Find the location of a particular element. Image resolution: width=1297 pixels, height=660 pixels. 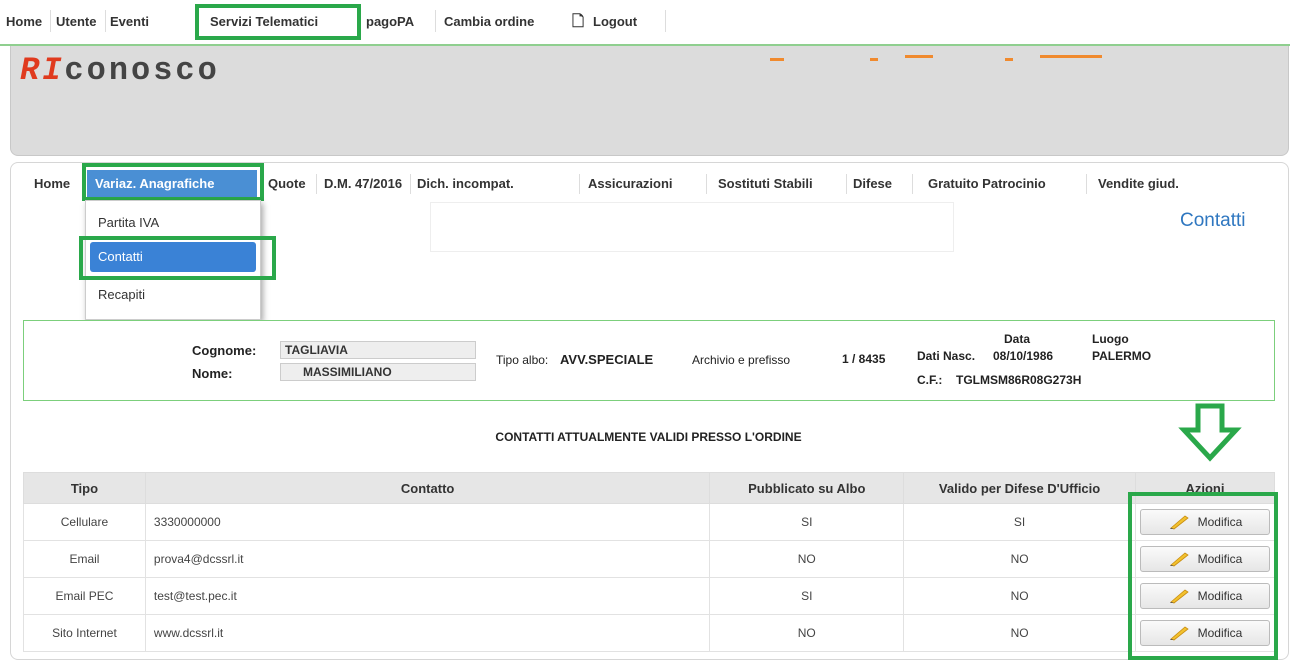

subnav-dich-incompat: Dich. incompat. is located at coordinates (465, 183).